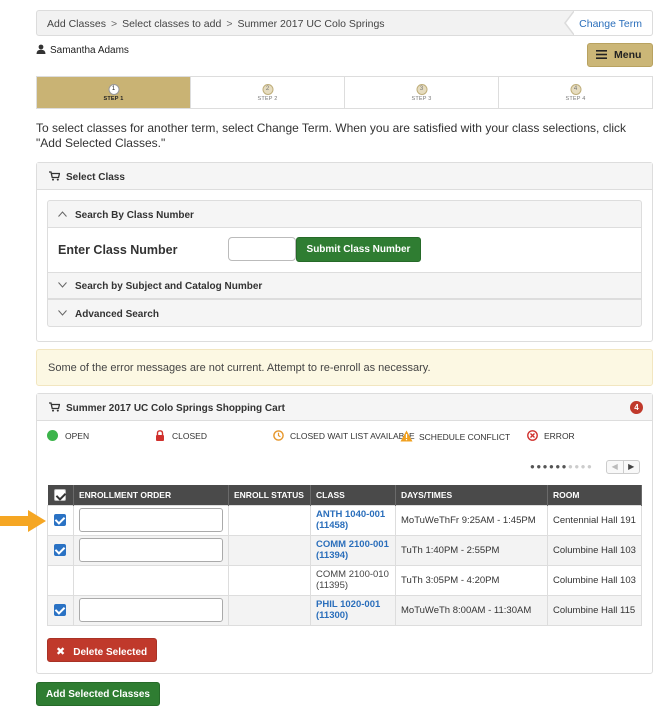  Describe the element at coordinates (278, 435) in the screenshot. I see `clock-icon` at that location.